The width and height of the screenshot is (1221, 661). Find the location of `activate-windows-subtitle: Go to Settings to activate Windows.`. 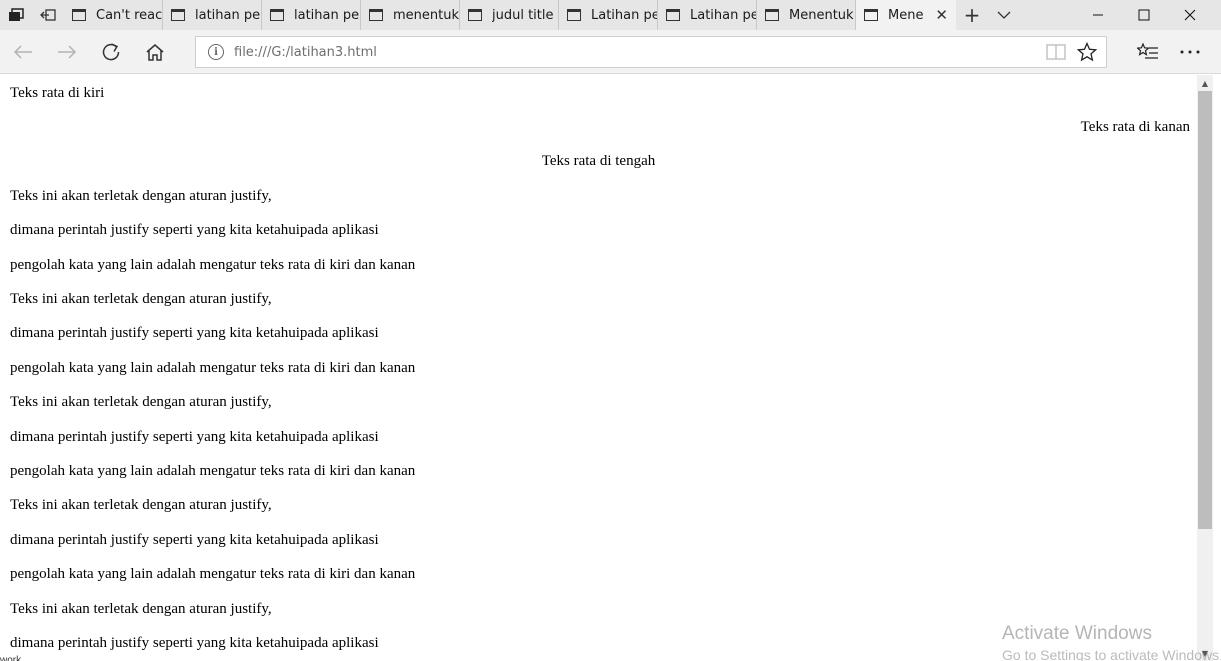

activate-windows-subtitle: Go to Settings to activate Windows. is located at coordinates (1111, 654).